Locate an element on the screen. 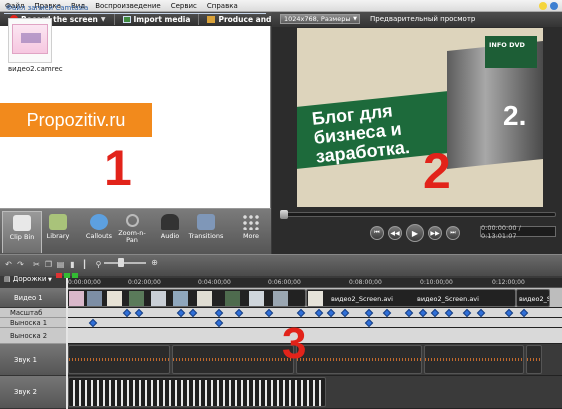 The height and width of the screenshot is (409, 562). fast-forward-button: ▶▶ is located at coordinates (435, 233).